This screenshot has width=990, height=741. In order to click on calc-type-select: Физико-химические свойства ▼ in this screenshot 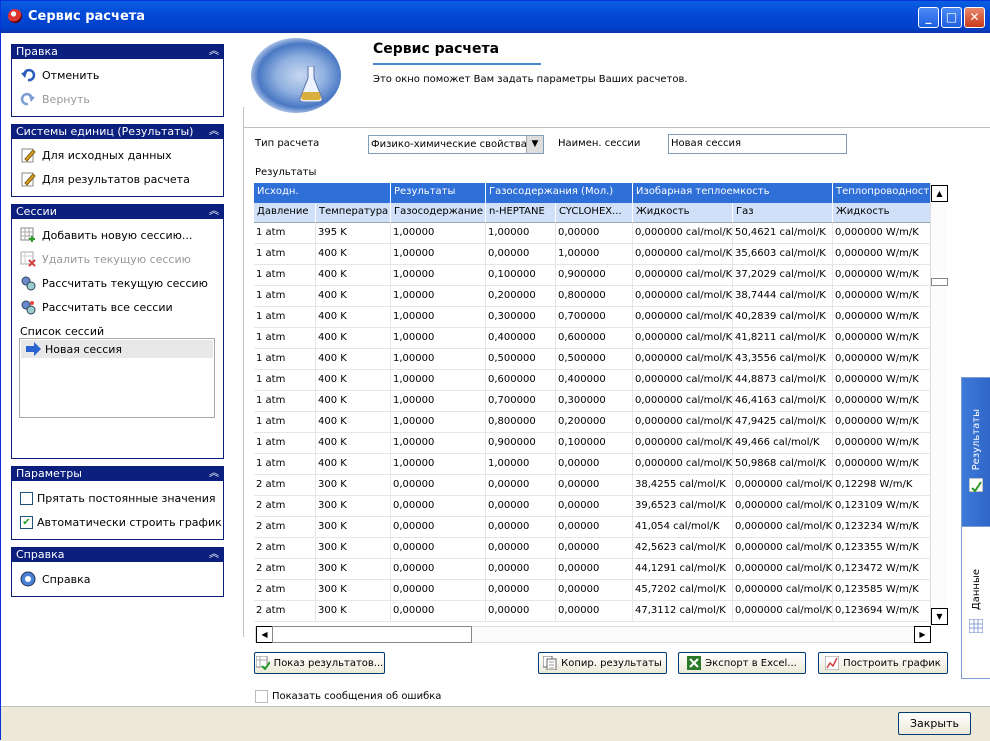, I will do `click(456, 144)`.